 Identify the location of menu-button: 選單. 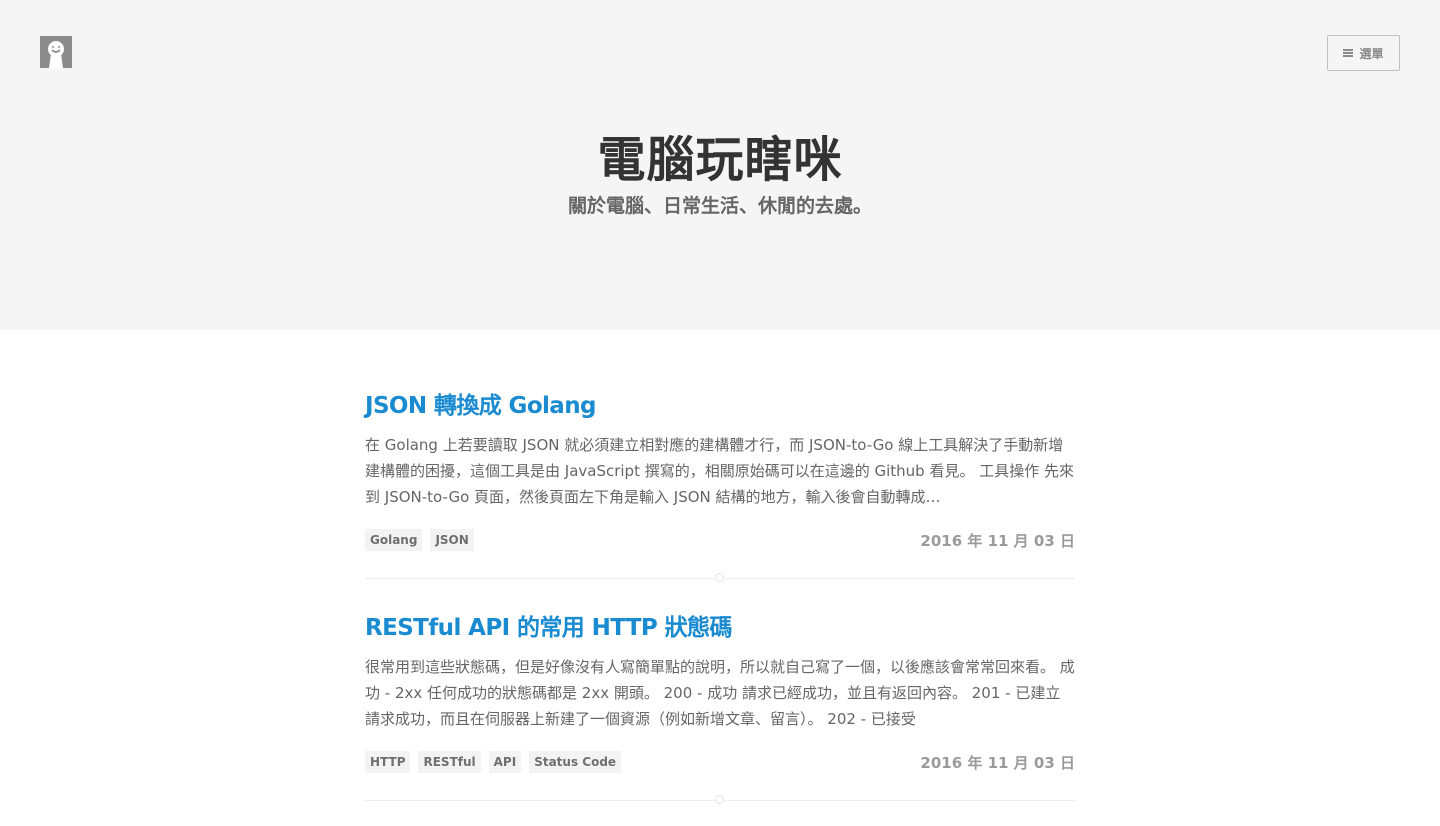
(1363, 53).